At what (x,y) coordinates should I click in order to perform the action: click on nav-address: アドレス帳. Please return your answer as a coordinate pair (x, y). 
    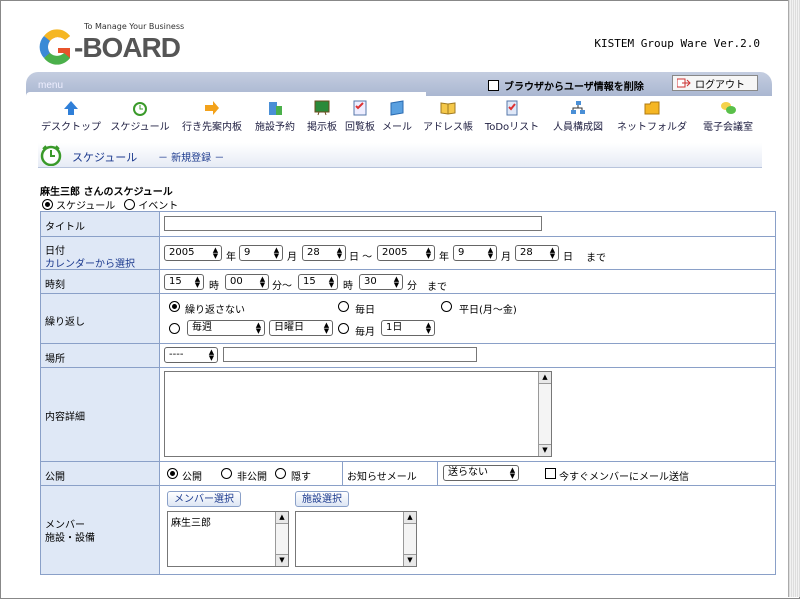
    Looking at the image, I should click on (448, 116).